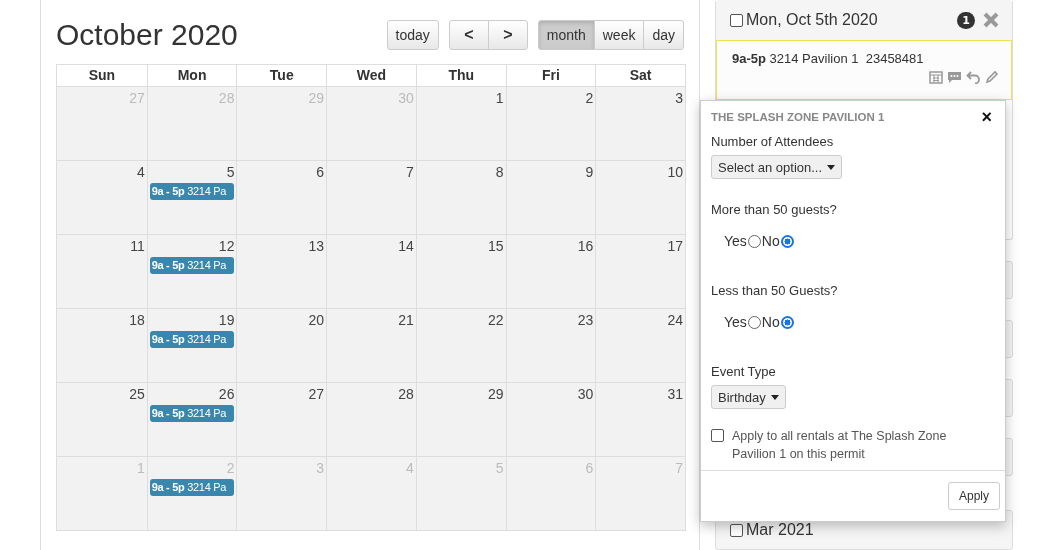 Image resolution: width=1048 pixels, height=550 pixels. What do you see at coordinates (973, 77) in the screenshot?
I see `undo-icon` at bounding box center [973, 77].